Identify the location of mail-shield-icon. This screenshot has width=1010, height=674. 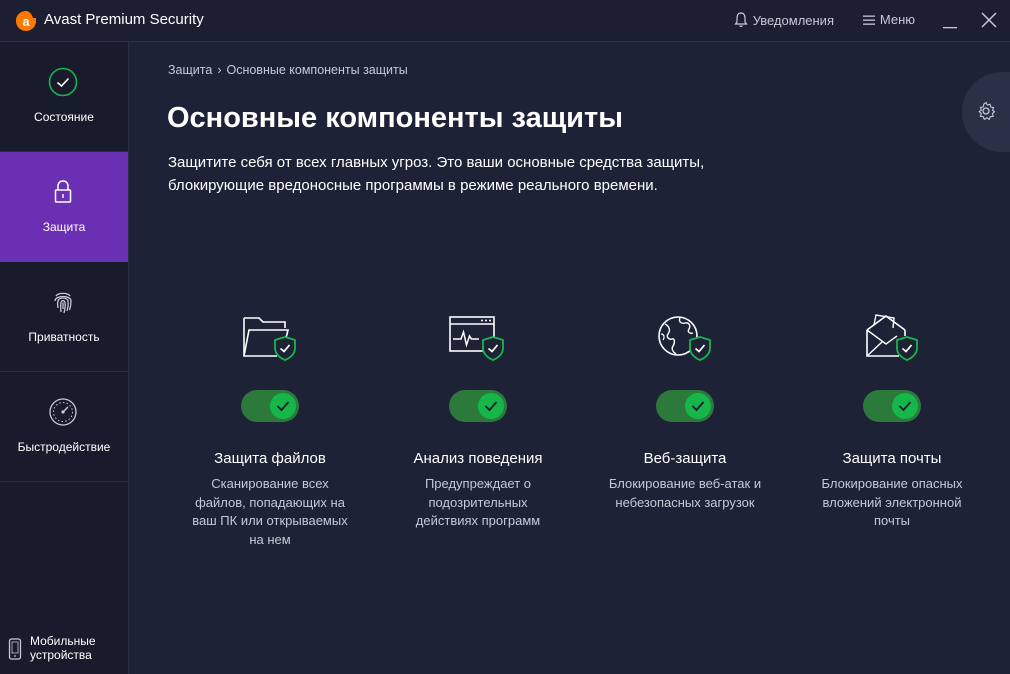
(892, 337).